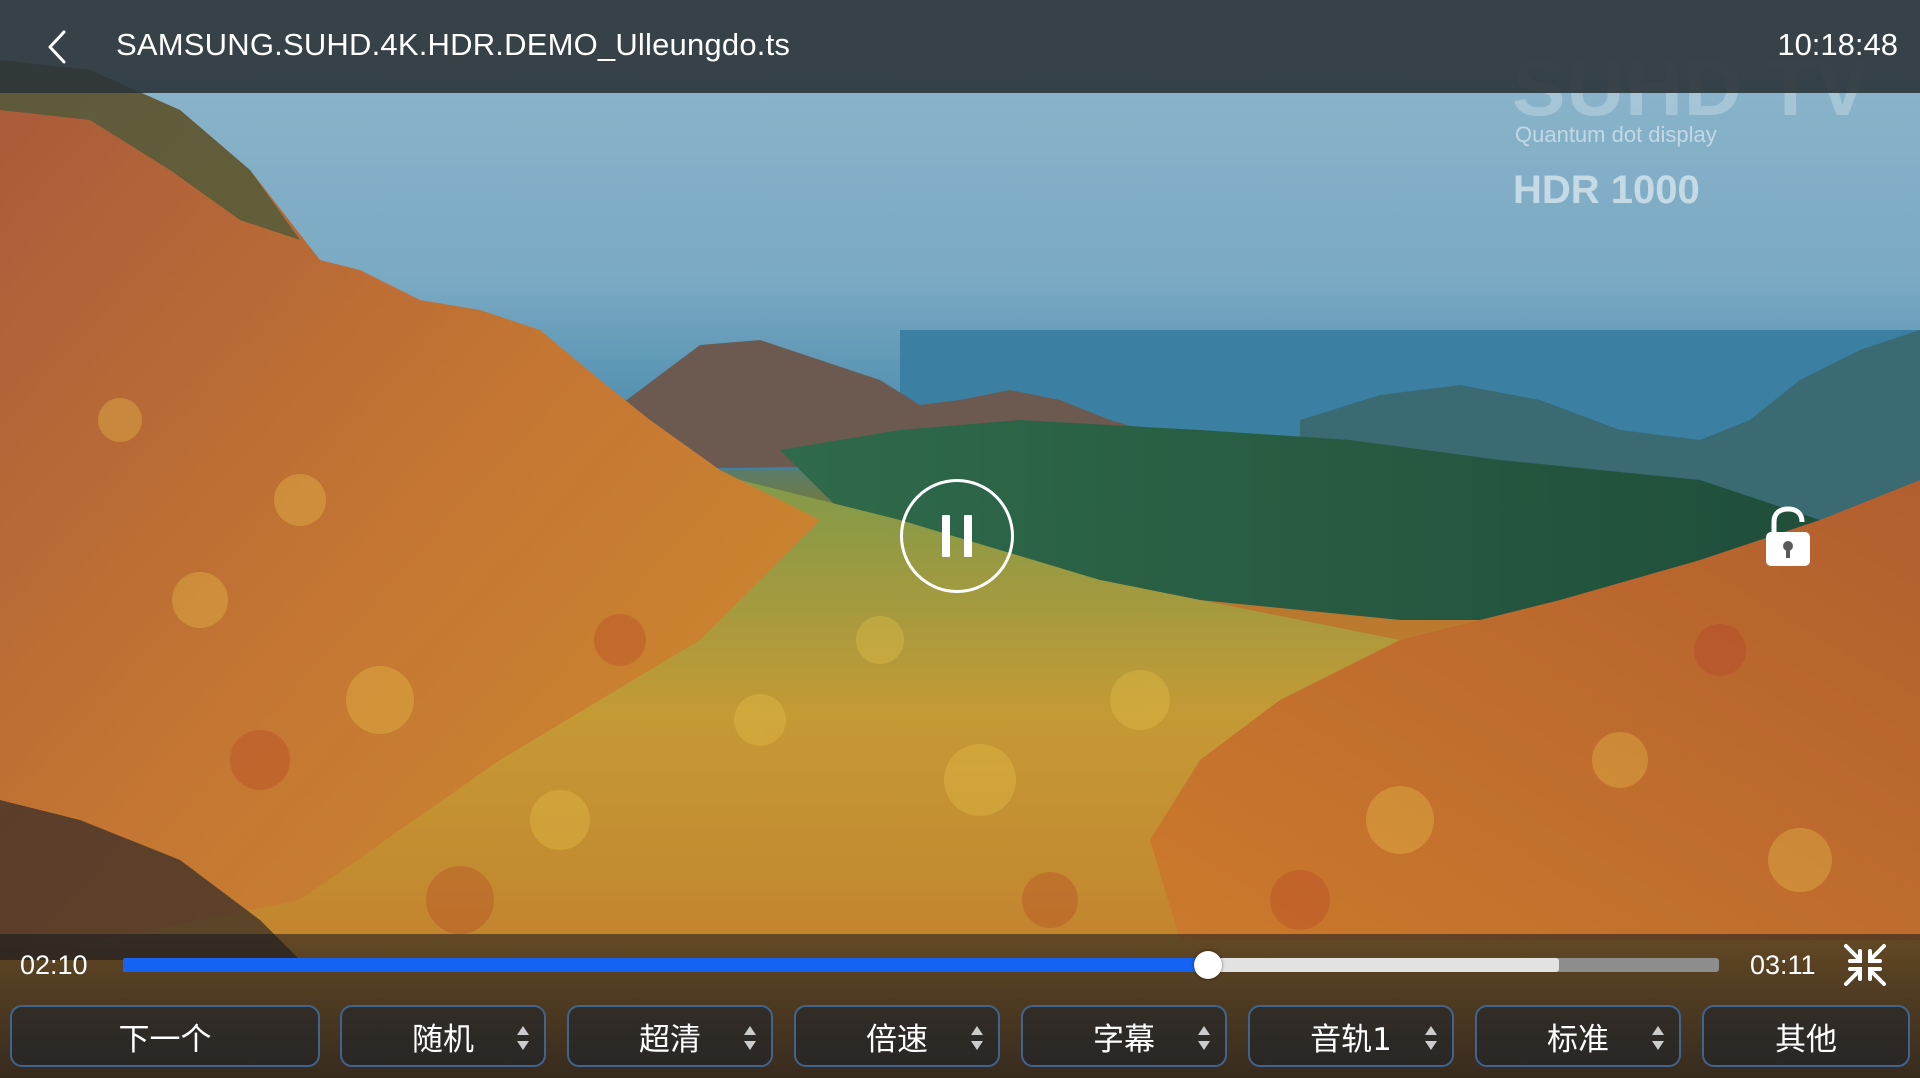 Image resolution: width=1920 pixels, height=1078 pixels. I want to click on watermark-hdr: HDR 1000, so click(1606, 190).